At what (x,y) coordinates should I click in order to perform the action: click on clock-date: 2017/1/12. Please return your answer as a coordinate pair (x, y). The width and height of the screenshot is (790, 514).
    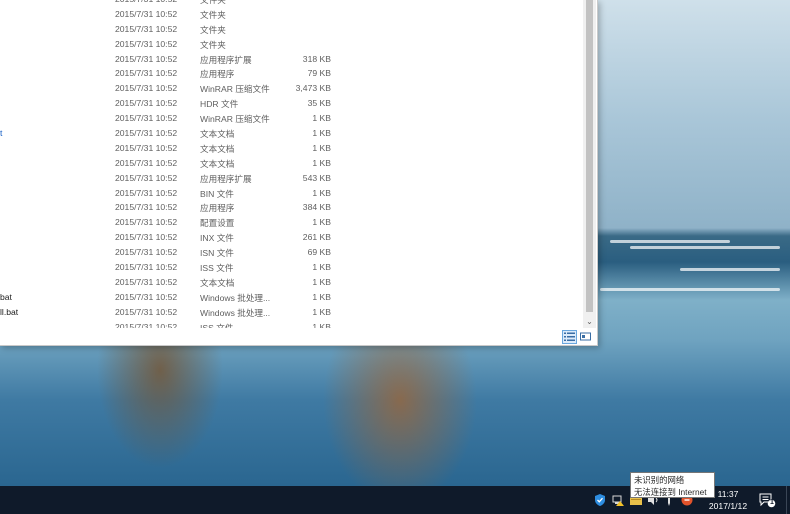
    Looking at the image, I should click on (728, 506).